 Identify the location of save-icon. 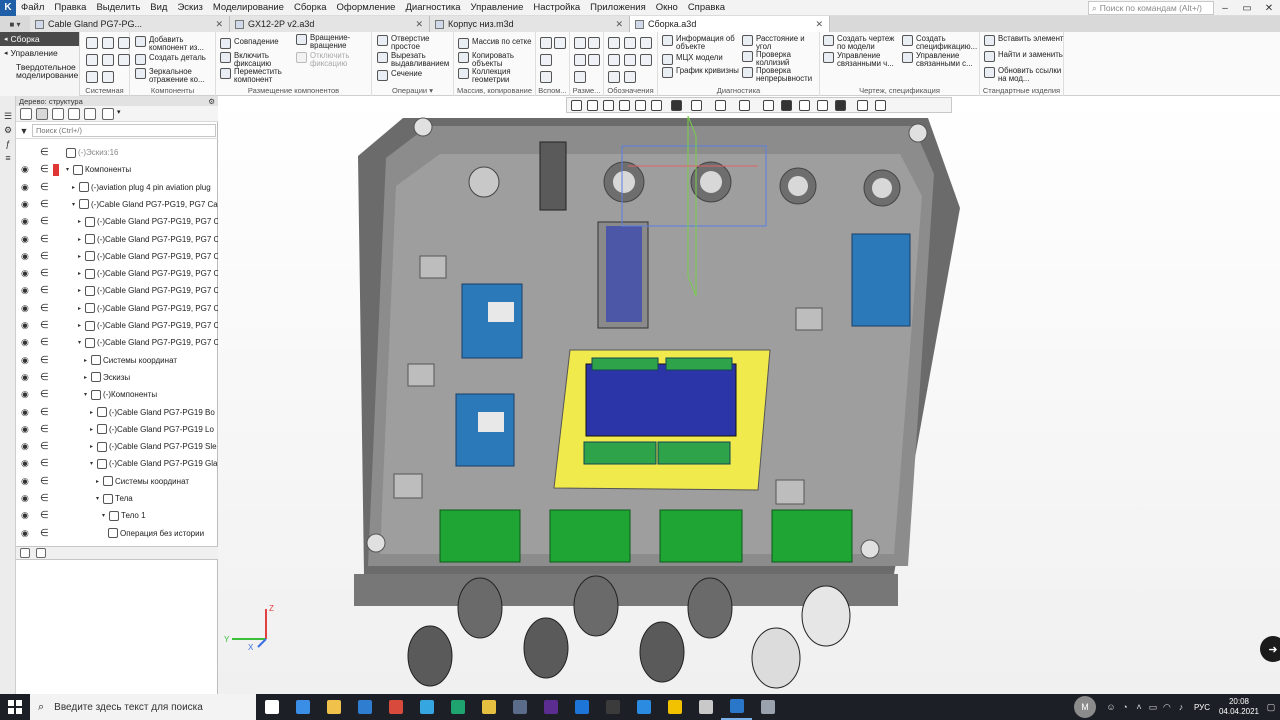
(124, 43).